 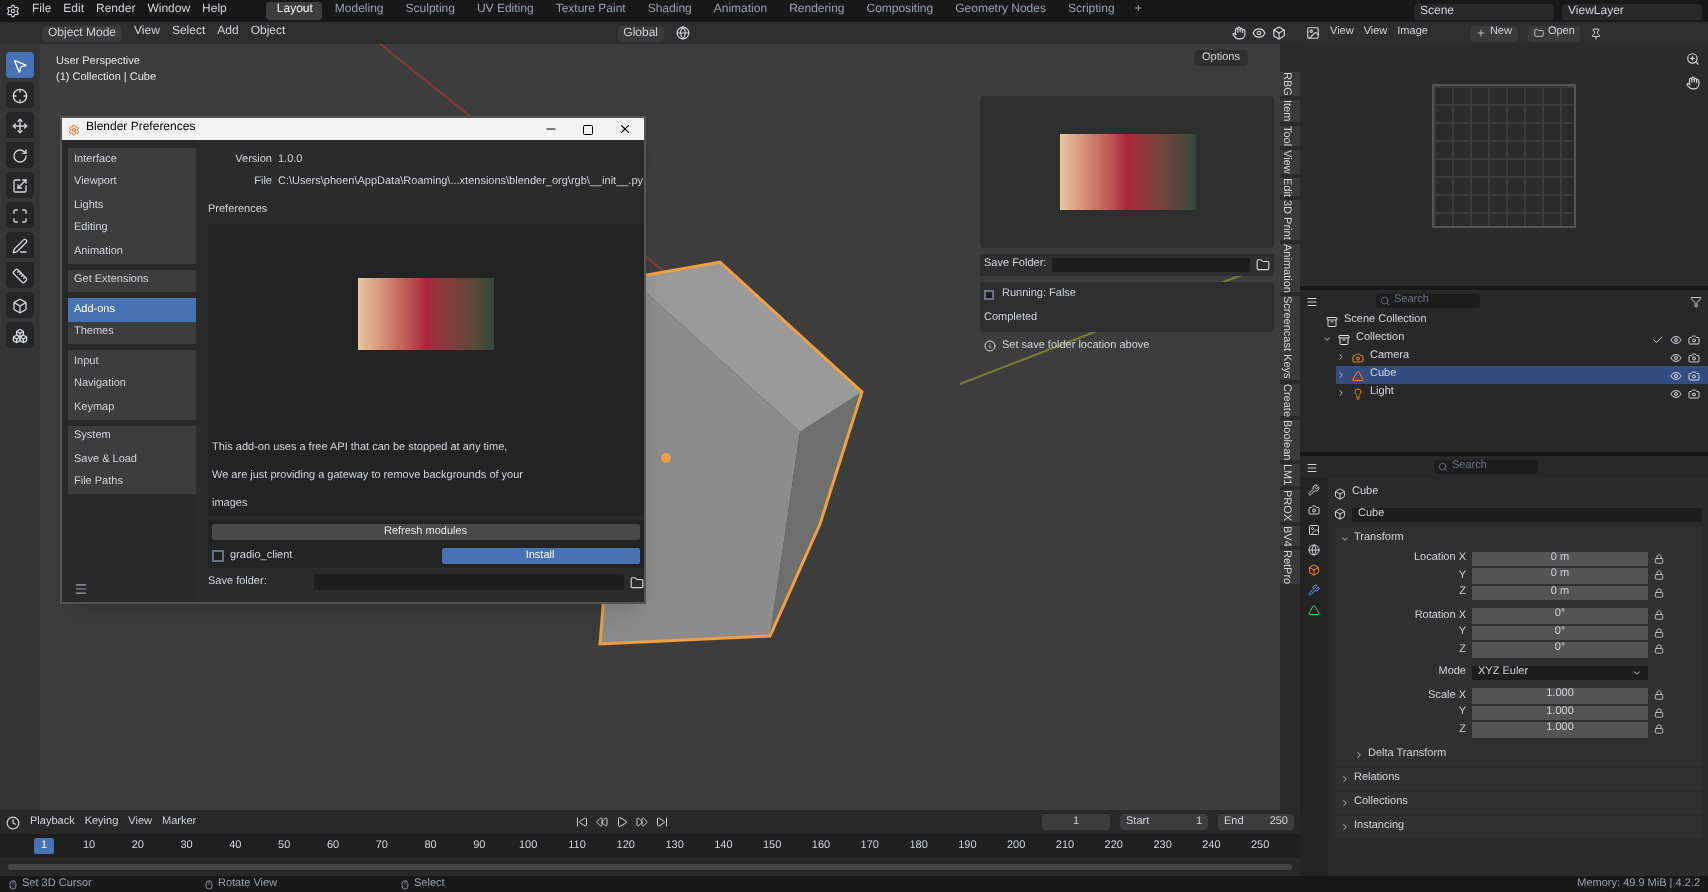 I want to click on move-icon, so click(x=20, y=125).